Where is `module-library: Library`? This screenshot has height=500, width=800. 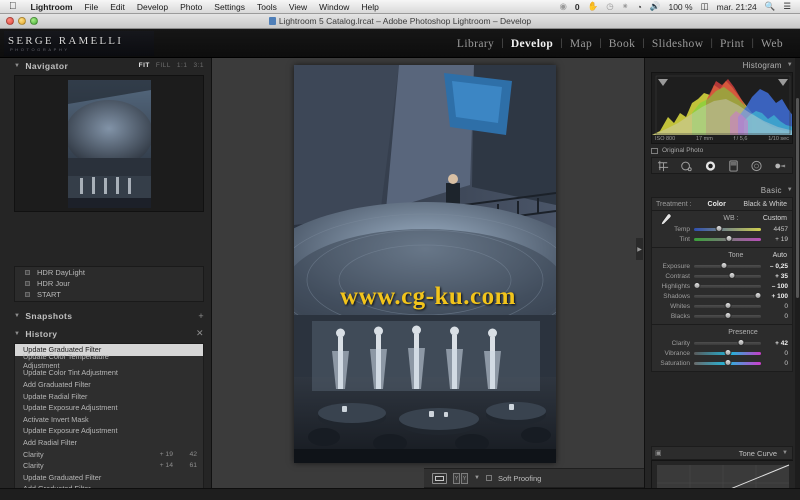 module-library: Library is located at coordinates (475, 44).